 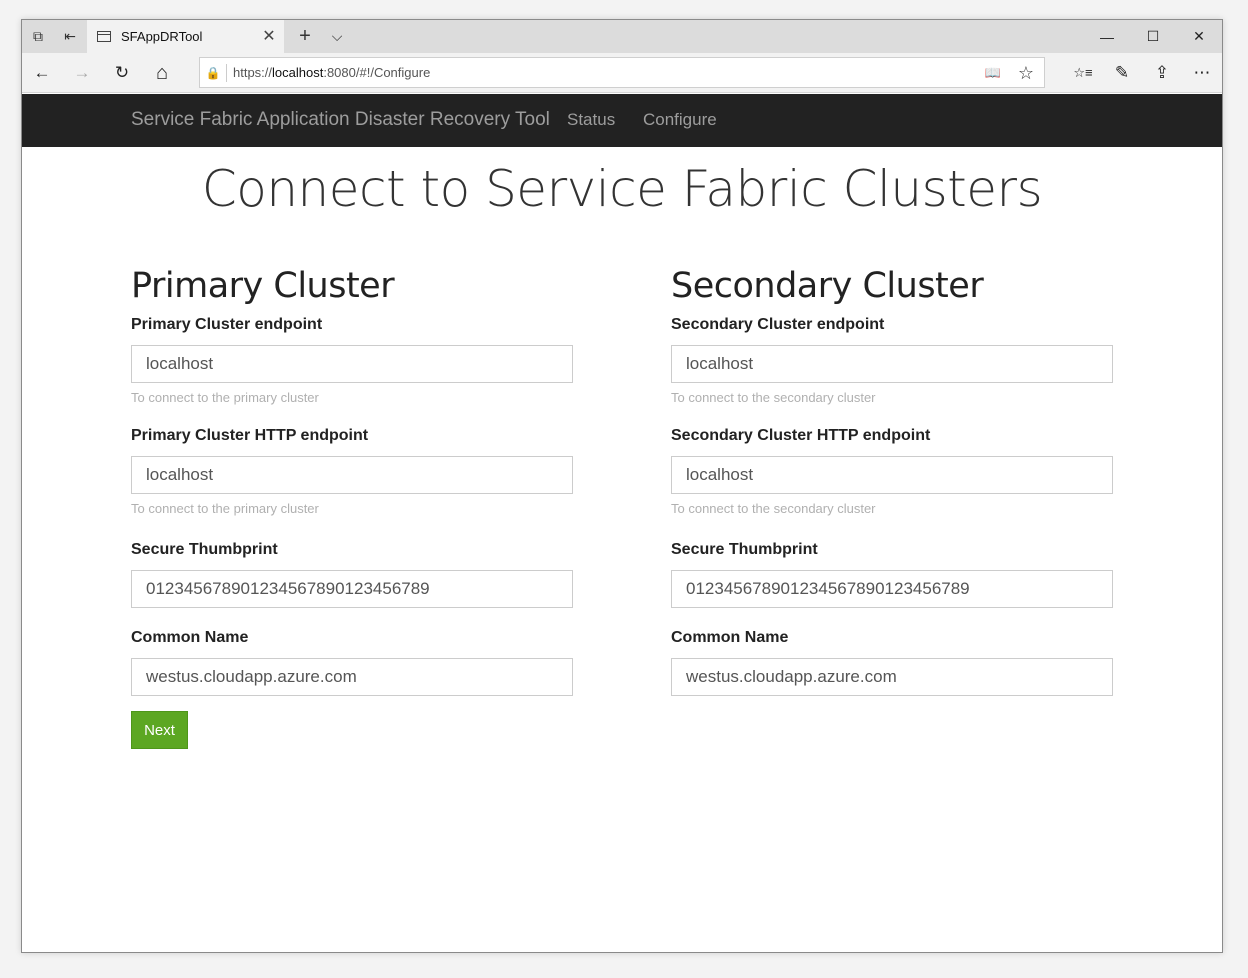 What do you see at coordinates (892, 677) in the screenshot?
I see `secondary-common-name-input` at bounding box center [892, 677].